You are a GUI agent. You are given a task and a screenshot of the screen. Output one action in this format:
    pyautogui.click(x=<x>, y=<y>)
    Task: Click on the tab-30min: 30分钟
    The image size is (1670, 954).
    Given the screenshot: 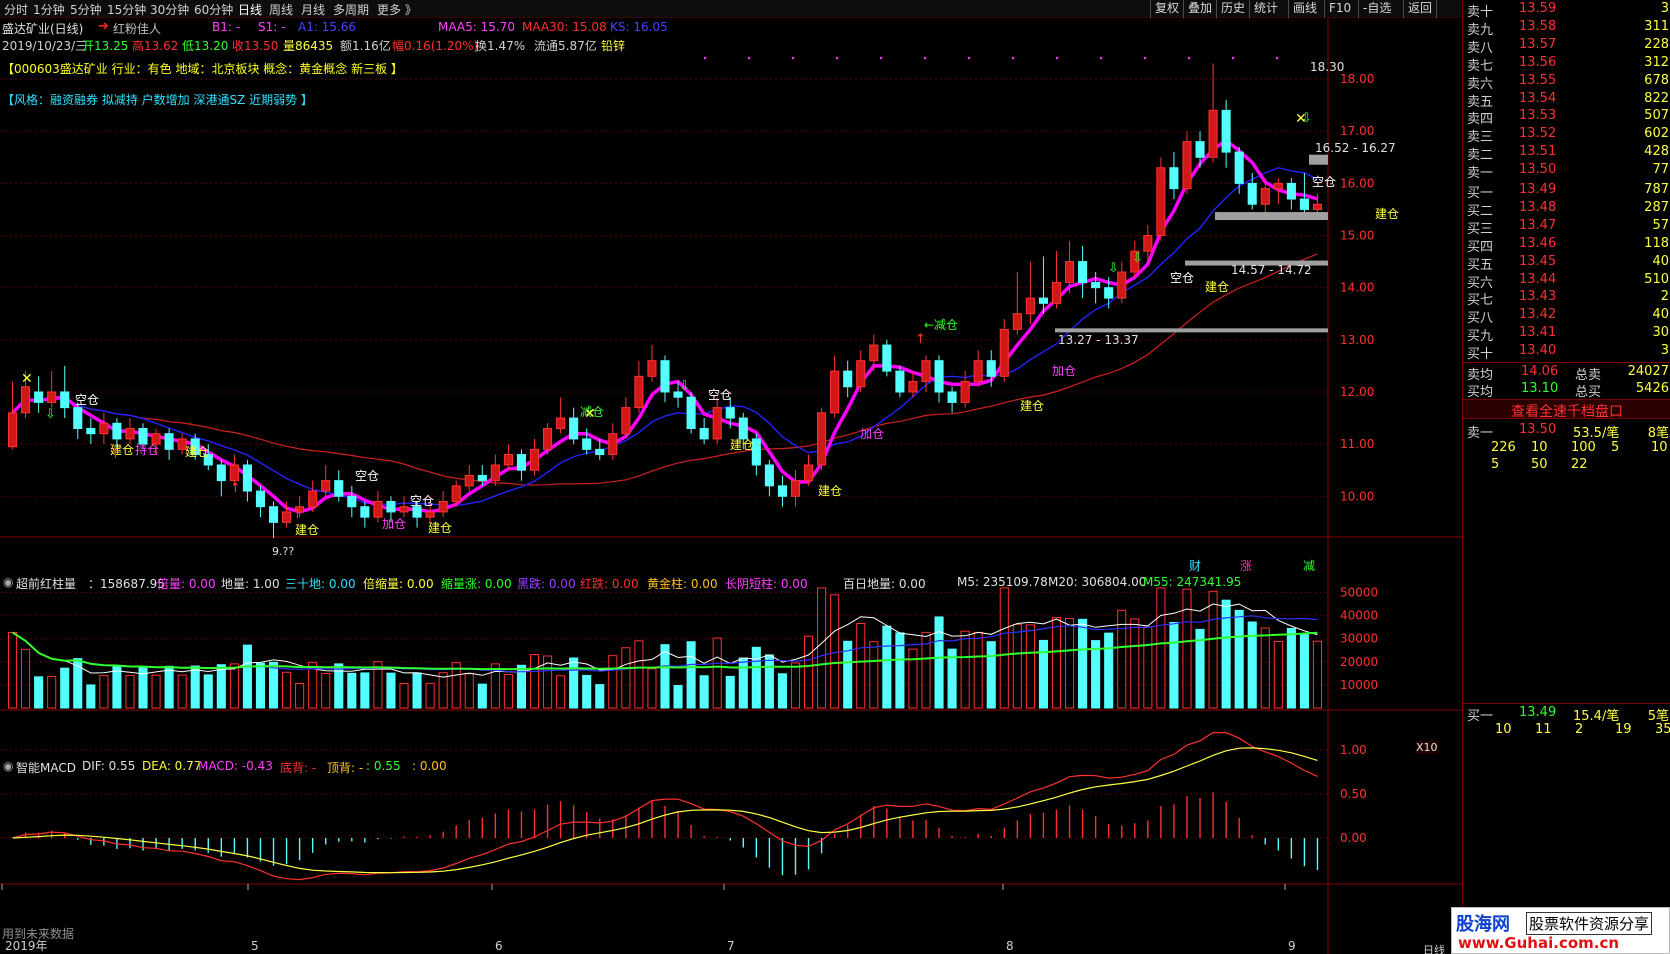 What is the action you would take?
    pyautogui.click(x=169, y=9)
    